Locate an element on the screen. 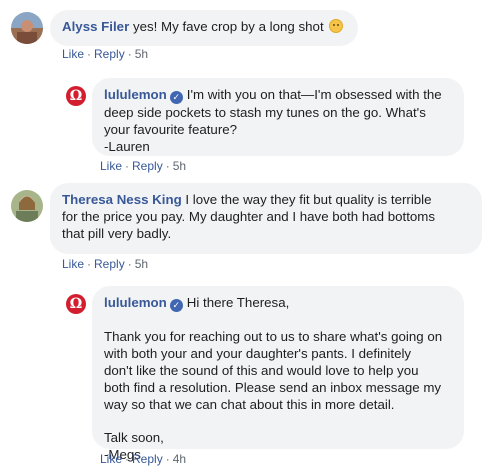  comment-author: Theresa Ness King is located at coordinates (122, 199).